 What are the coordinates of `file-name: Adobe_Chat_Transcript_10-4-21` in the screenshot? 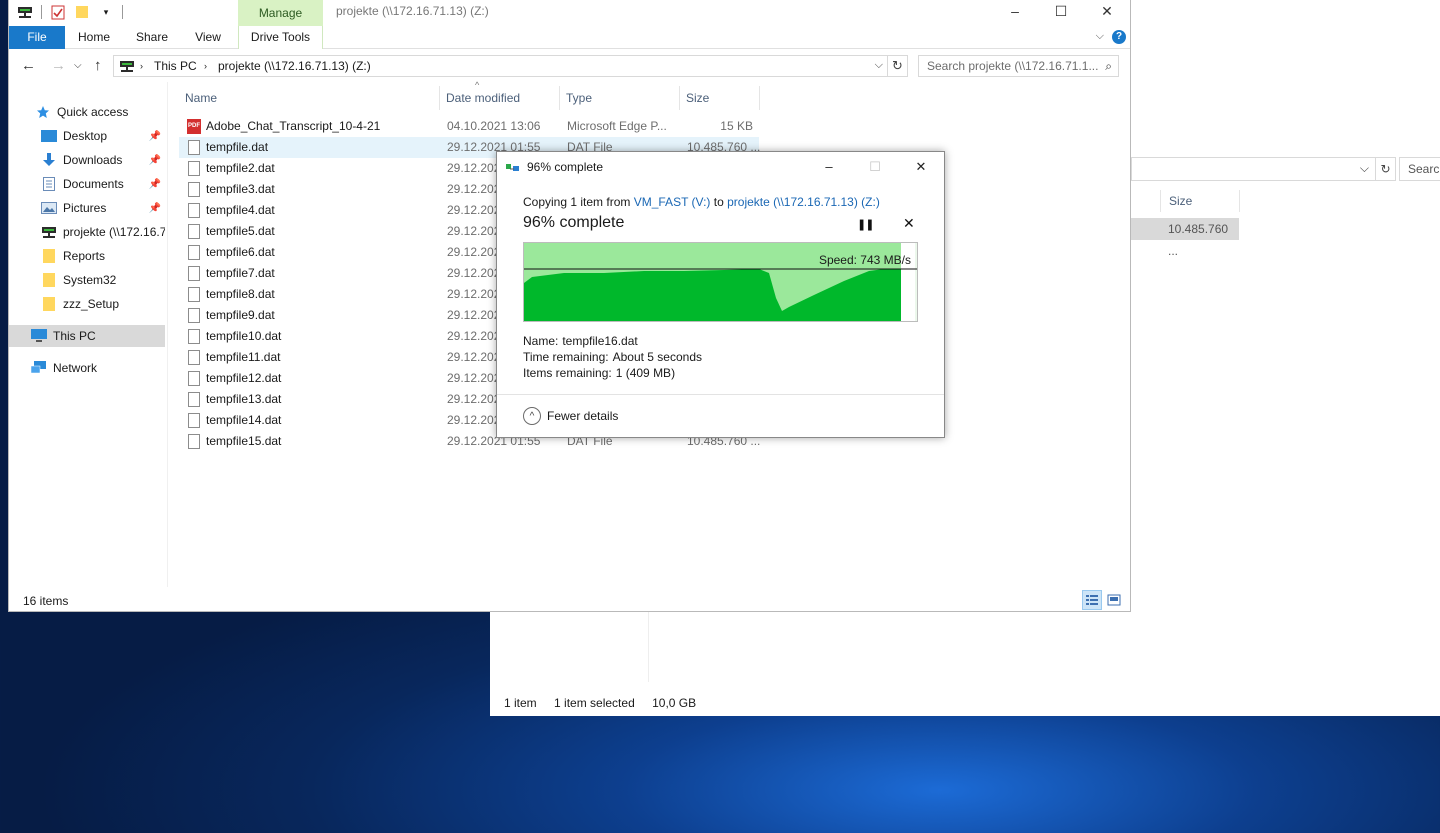 It's located at (293, 126).